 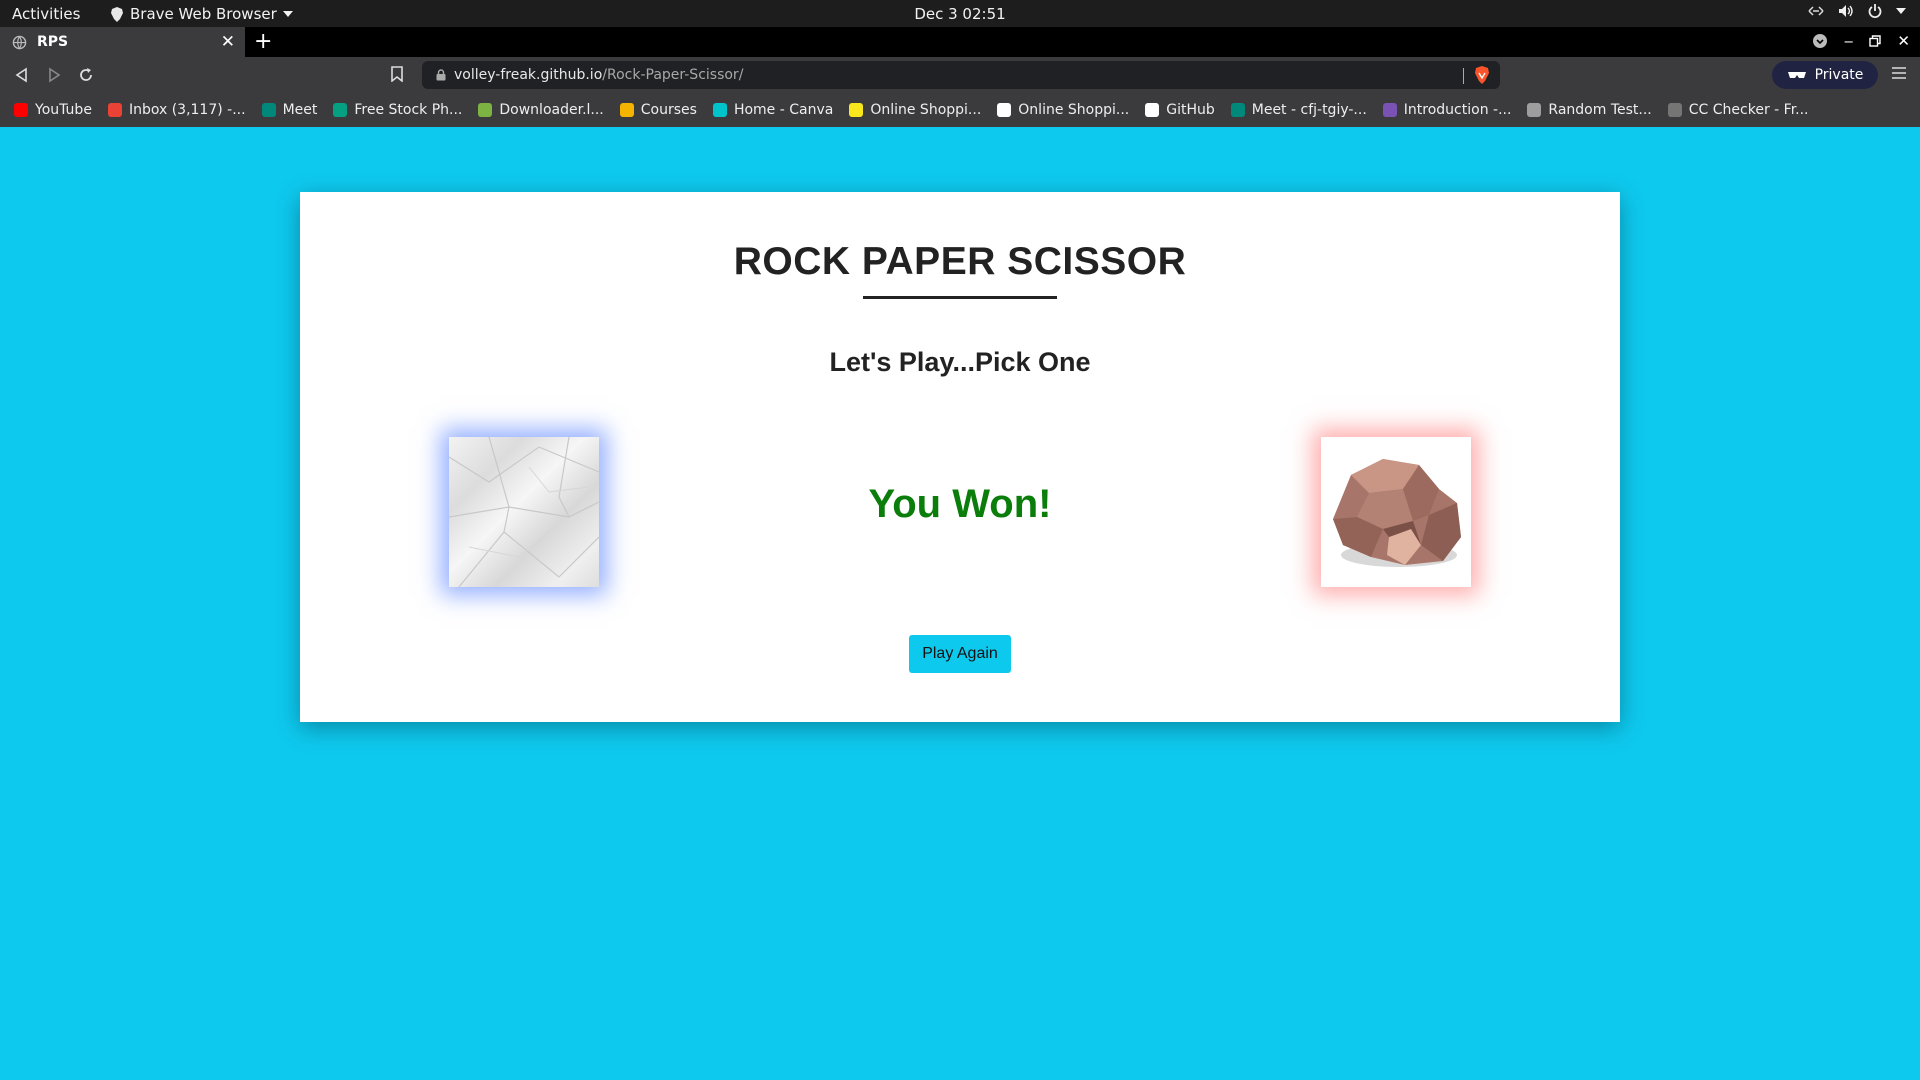 I want to click on bookmark-item: YouTube, so click(x=53, y=110).